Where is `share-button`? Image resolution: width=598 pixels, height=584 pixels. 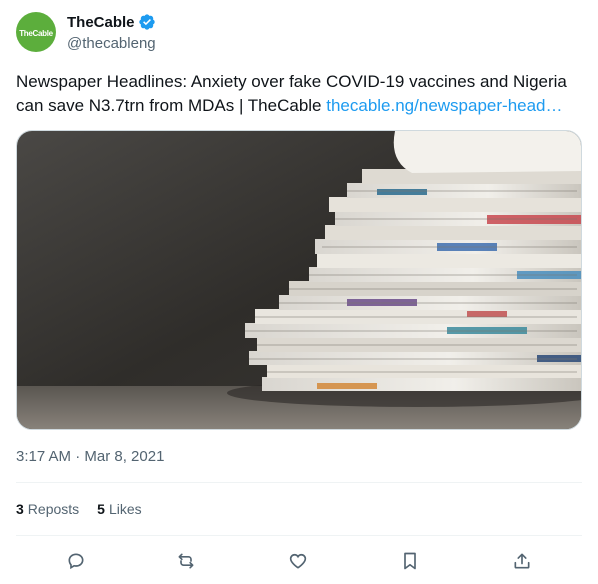
share-button is located at coordinates (522, 561).